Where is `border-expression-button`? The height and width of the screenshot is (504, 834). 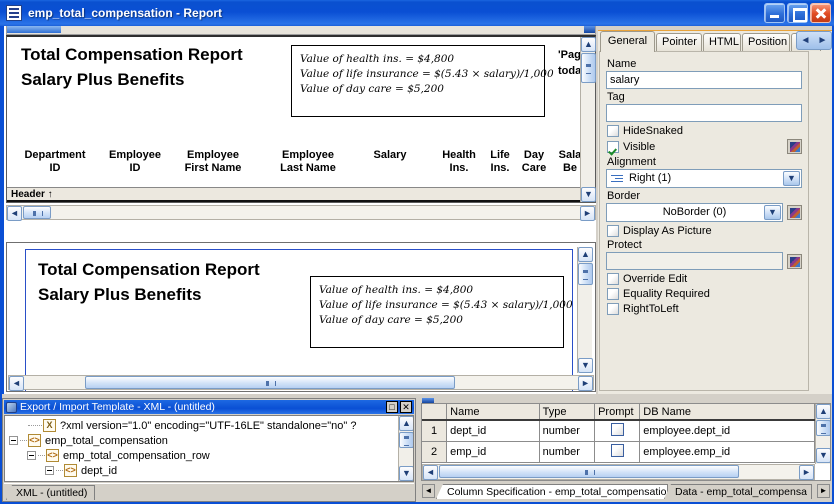
border-expression-button is located at coordinates (794, 212).